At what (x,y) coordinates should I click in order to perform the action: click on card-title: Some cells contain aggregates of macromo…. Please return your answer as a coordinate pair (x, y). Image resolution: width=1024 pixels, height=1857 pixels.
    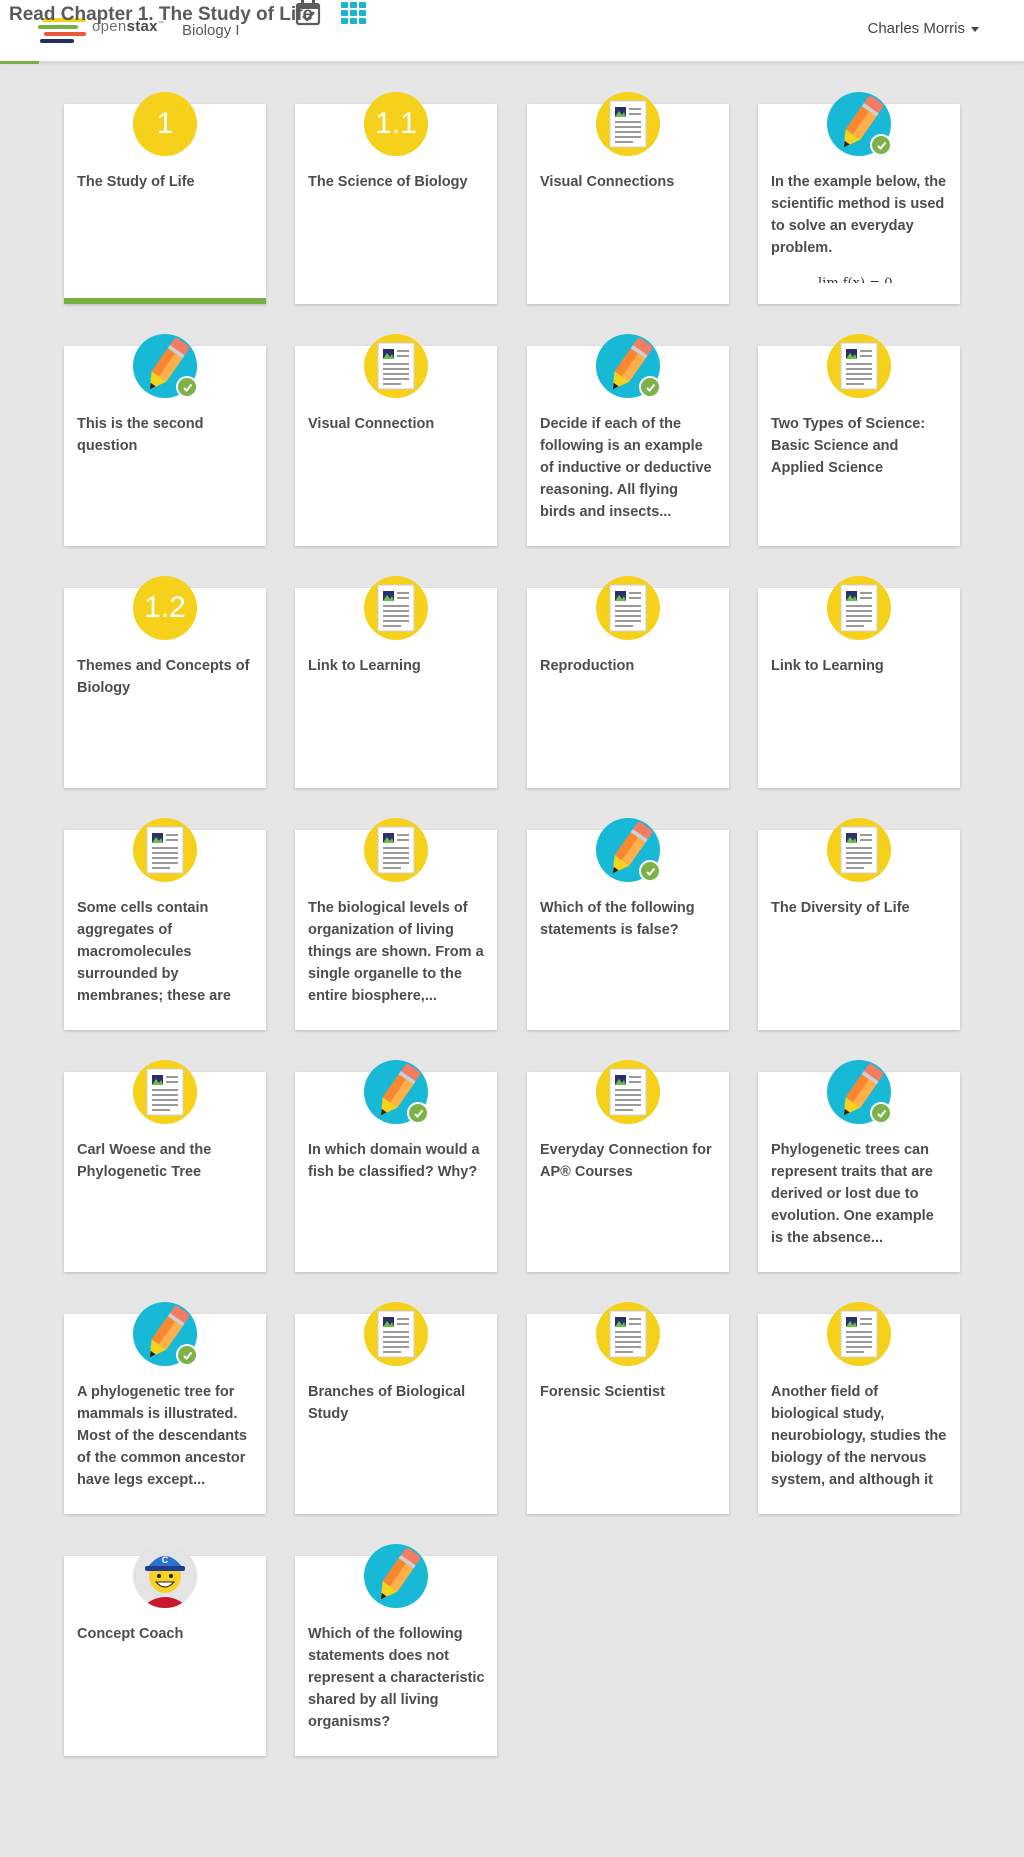
    Looking at the image, I should click on (154, 952).